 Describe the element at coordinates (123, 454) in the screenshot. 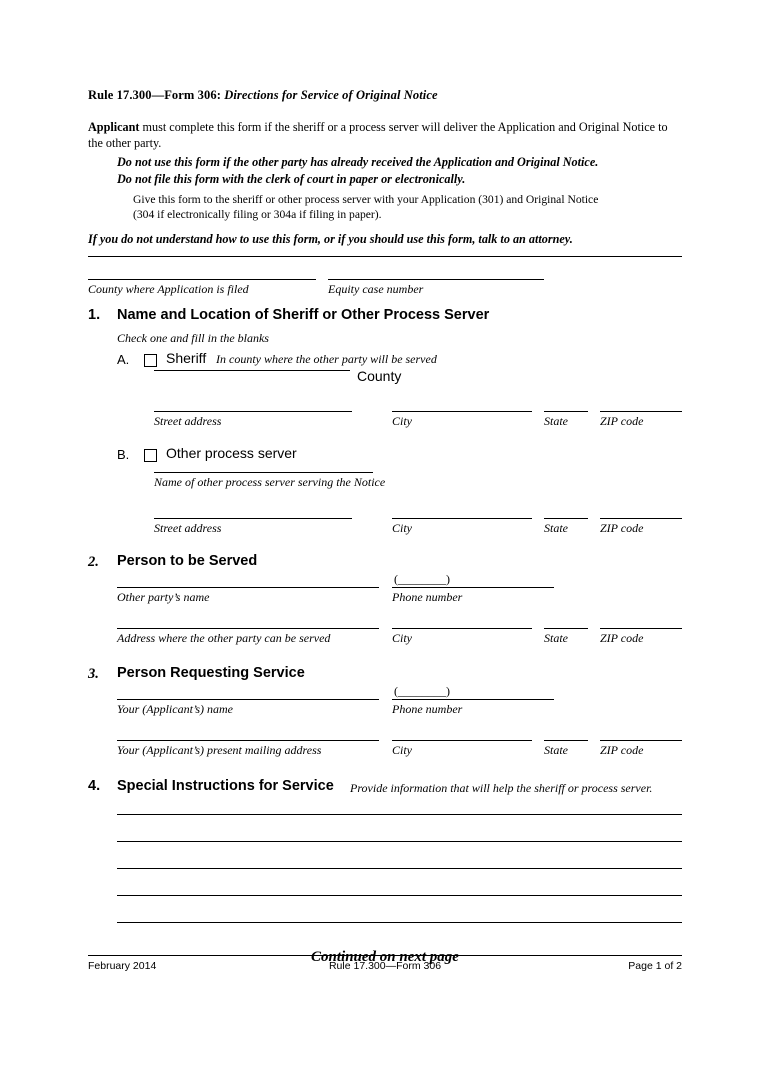

I see `option-b-letter: B.` at that location.